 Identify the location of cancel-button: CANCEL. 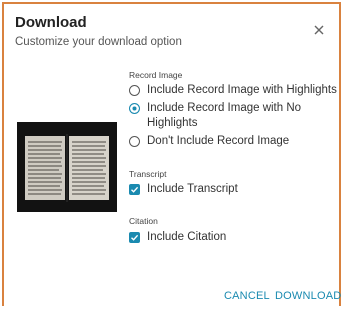
(247, 296).